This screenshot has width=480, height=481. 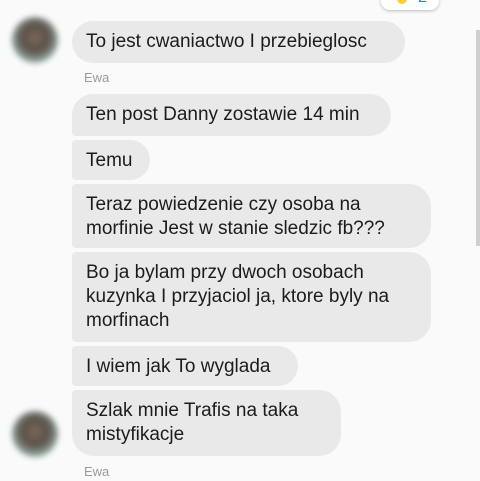 What do you see at coordinates (206, 423) in the screenshot?
I see `message-bubble: Szlak mnie Trafis na taka mistyfikacje` at bounding box center [206, 423].